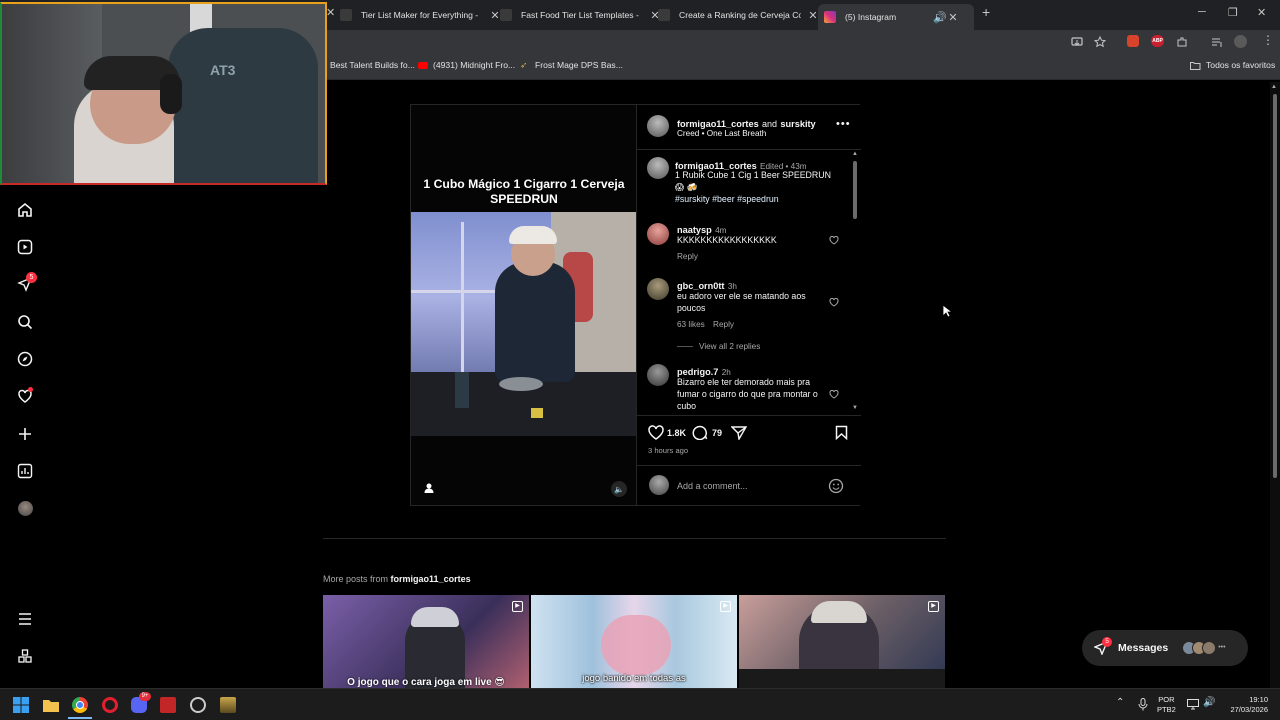  Describe the element at coordinates (656, 432) in the screenshot. I see `like-icon` at that location.